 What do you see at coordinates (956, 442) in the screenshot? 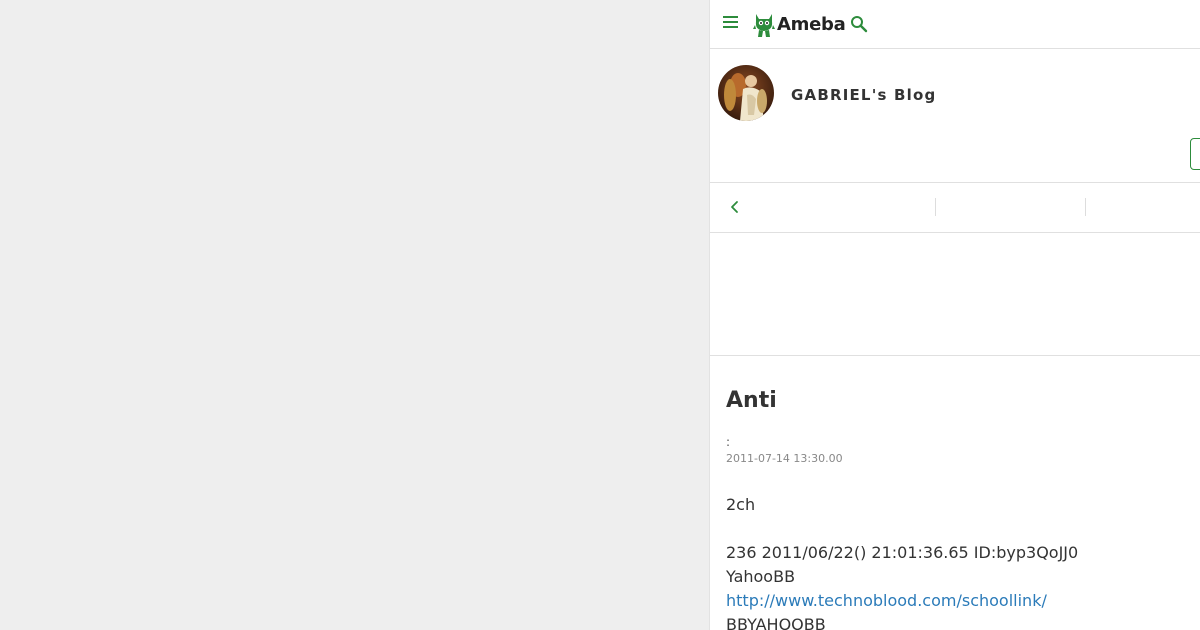
I see `article-theme: :` at bounding box center [956, 442].